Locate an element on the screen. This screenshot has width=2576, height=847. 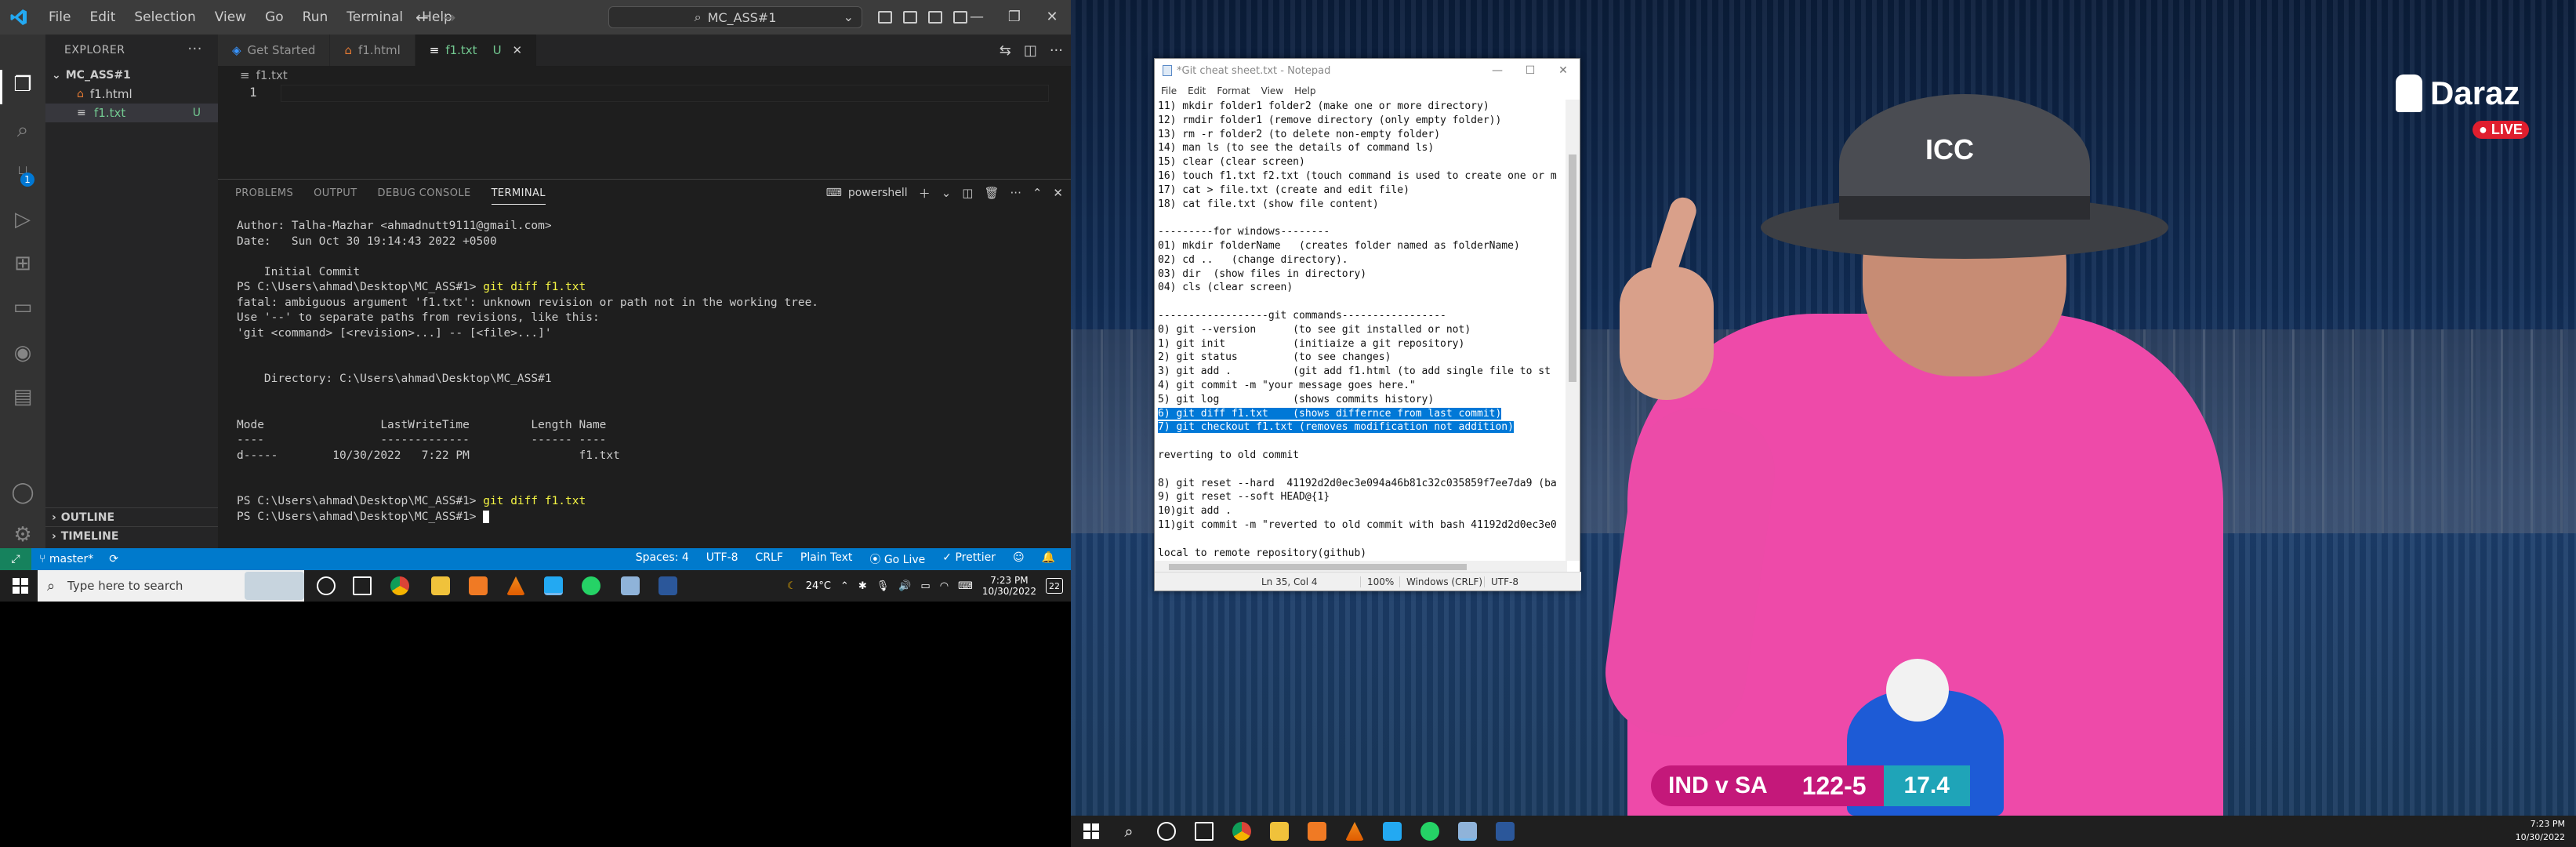
chevron-up-icon: ⌃ is located at coordinates (844, 586).